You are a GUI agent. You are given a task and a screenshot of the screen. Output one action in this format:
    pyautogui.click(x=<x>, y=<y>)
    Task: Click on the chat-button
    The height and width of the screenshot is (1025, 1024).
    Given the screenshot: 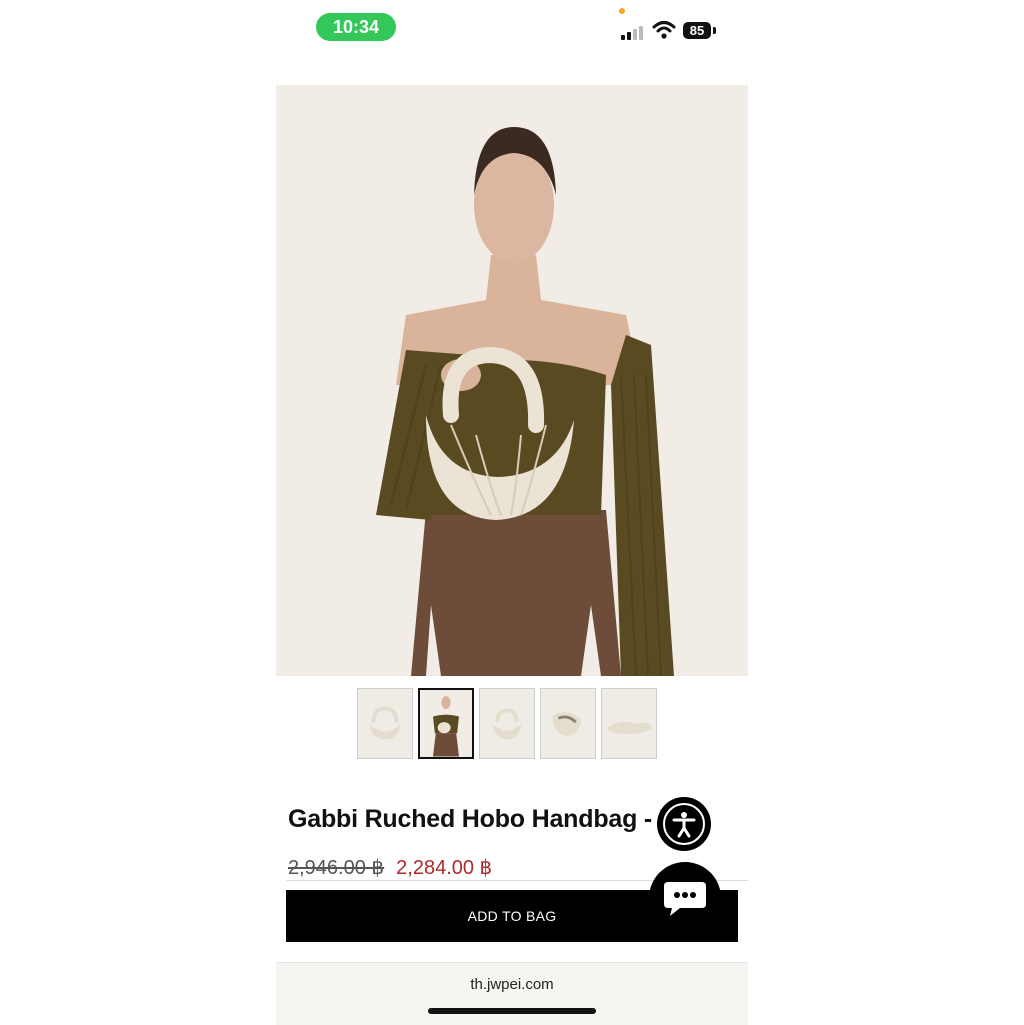 What is the action you would take?
    pyautogui.click(x=685, y=898)
    